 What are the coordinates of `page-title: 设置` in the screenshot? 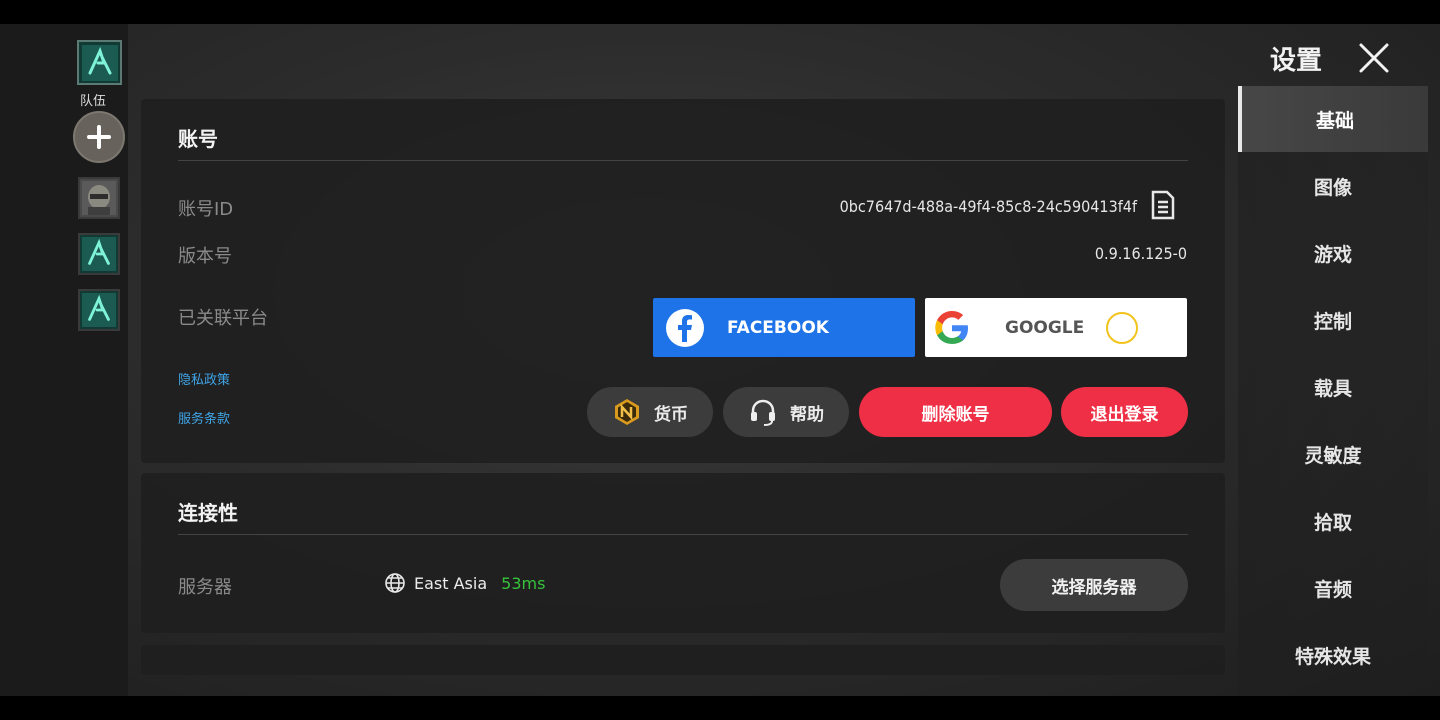 It's located at (1296, 61).